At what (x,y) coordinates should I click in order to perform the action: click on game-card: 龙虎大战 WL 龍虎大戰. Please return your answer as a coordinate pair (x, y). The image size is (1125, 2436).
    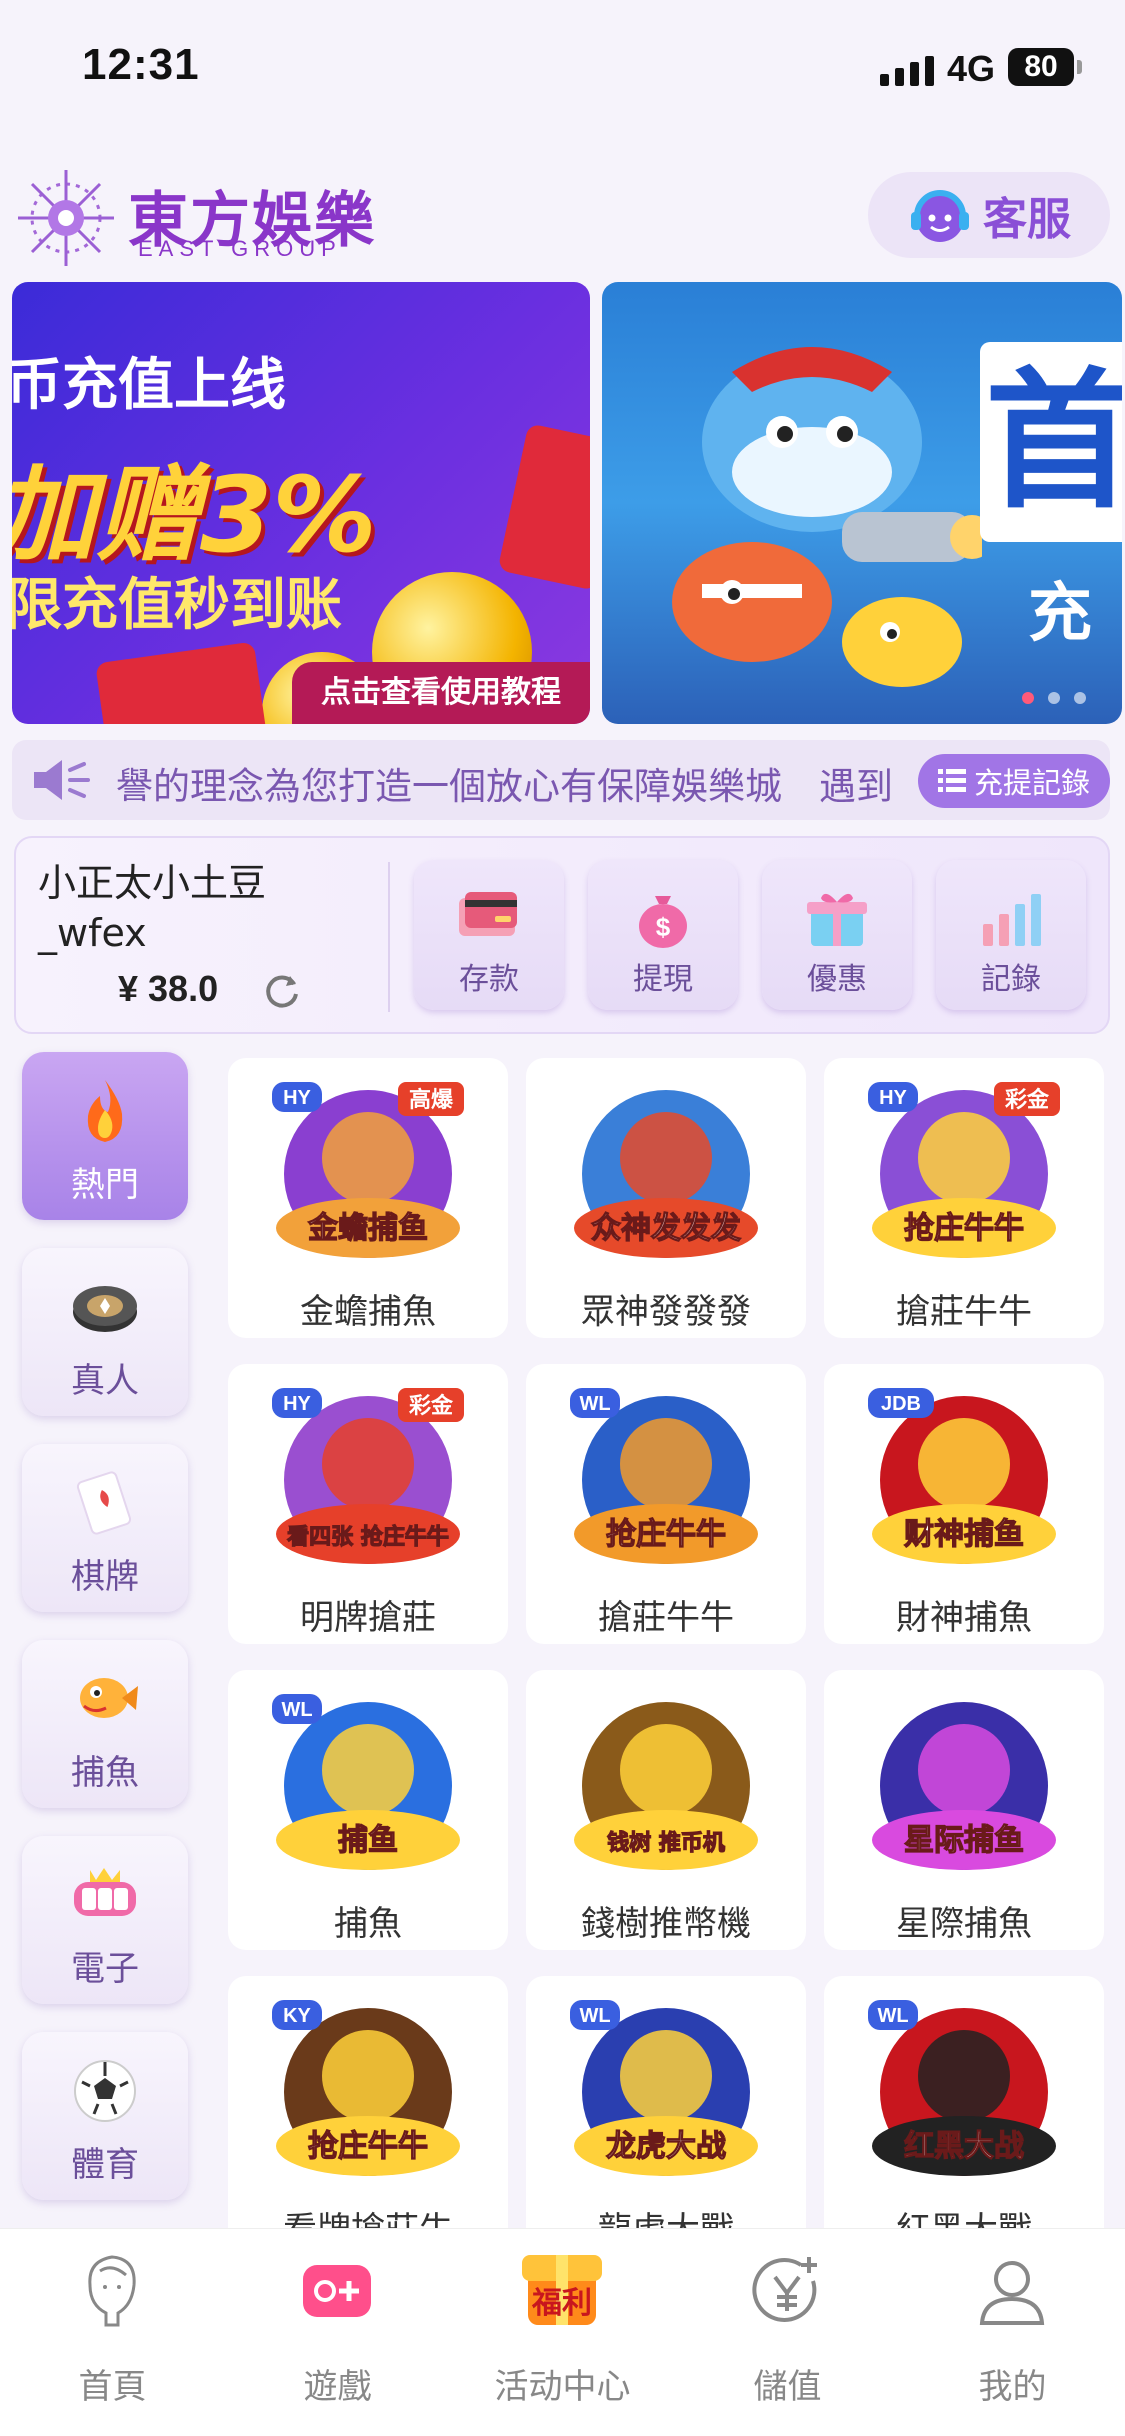
    Looking at the image, I should click on (666, 2102).